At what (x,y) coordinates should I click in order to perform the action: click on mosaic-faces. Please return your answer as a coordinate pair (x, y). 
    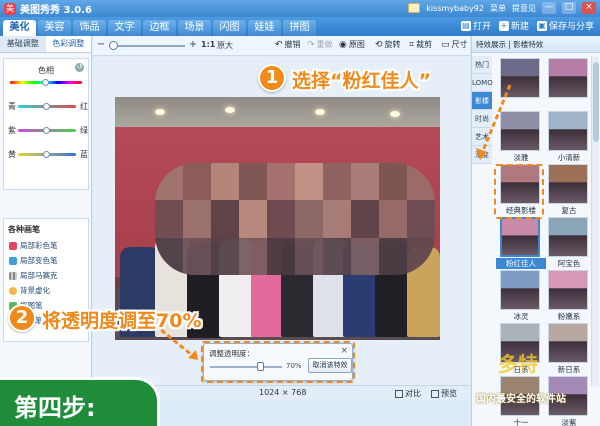
    Looking at the image, I should click on (295, 219).